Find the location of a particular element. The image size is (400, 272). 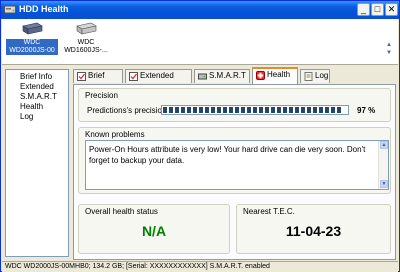

drive-item-1: WDC WD2000JS-00 is located at coordinates (32, 41).